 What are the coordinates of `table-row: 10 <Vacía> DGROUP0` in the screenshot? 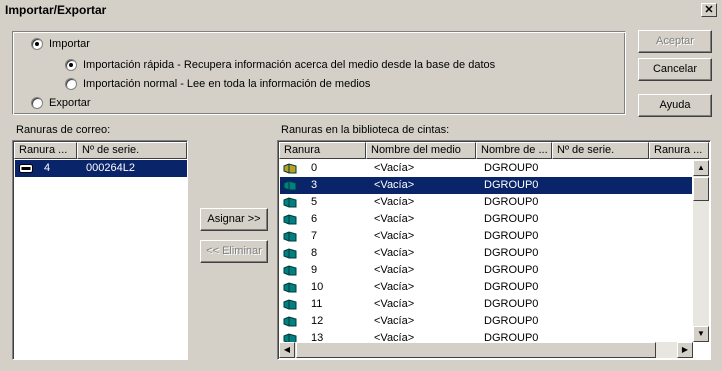 It's located at (486, 287).